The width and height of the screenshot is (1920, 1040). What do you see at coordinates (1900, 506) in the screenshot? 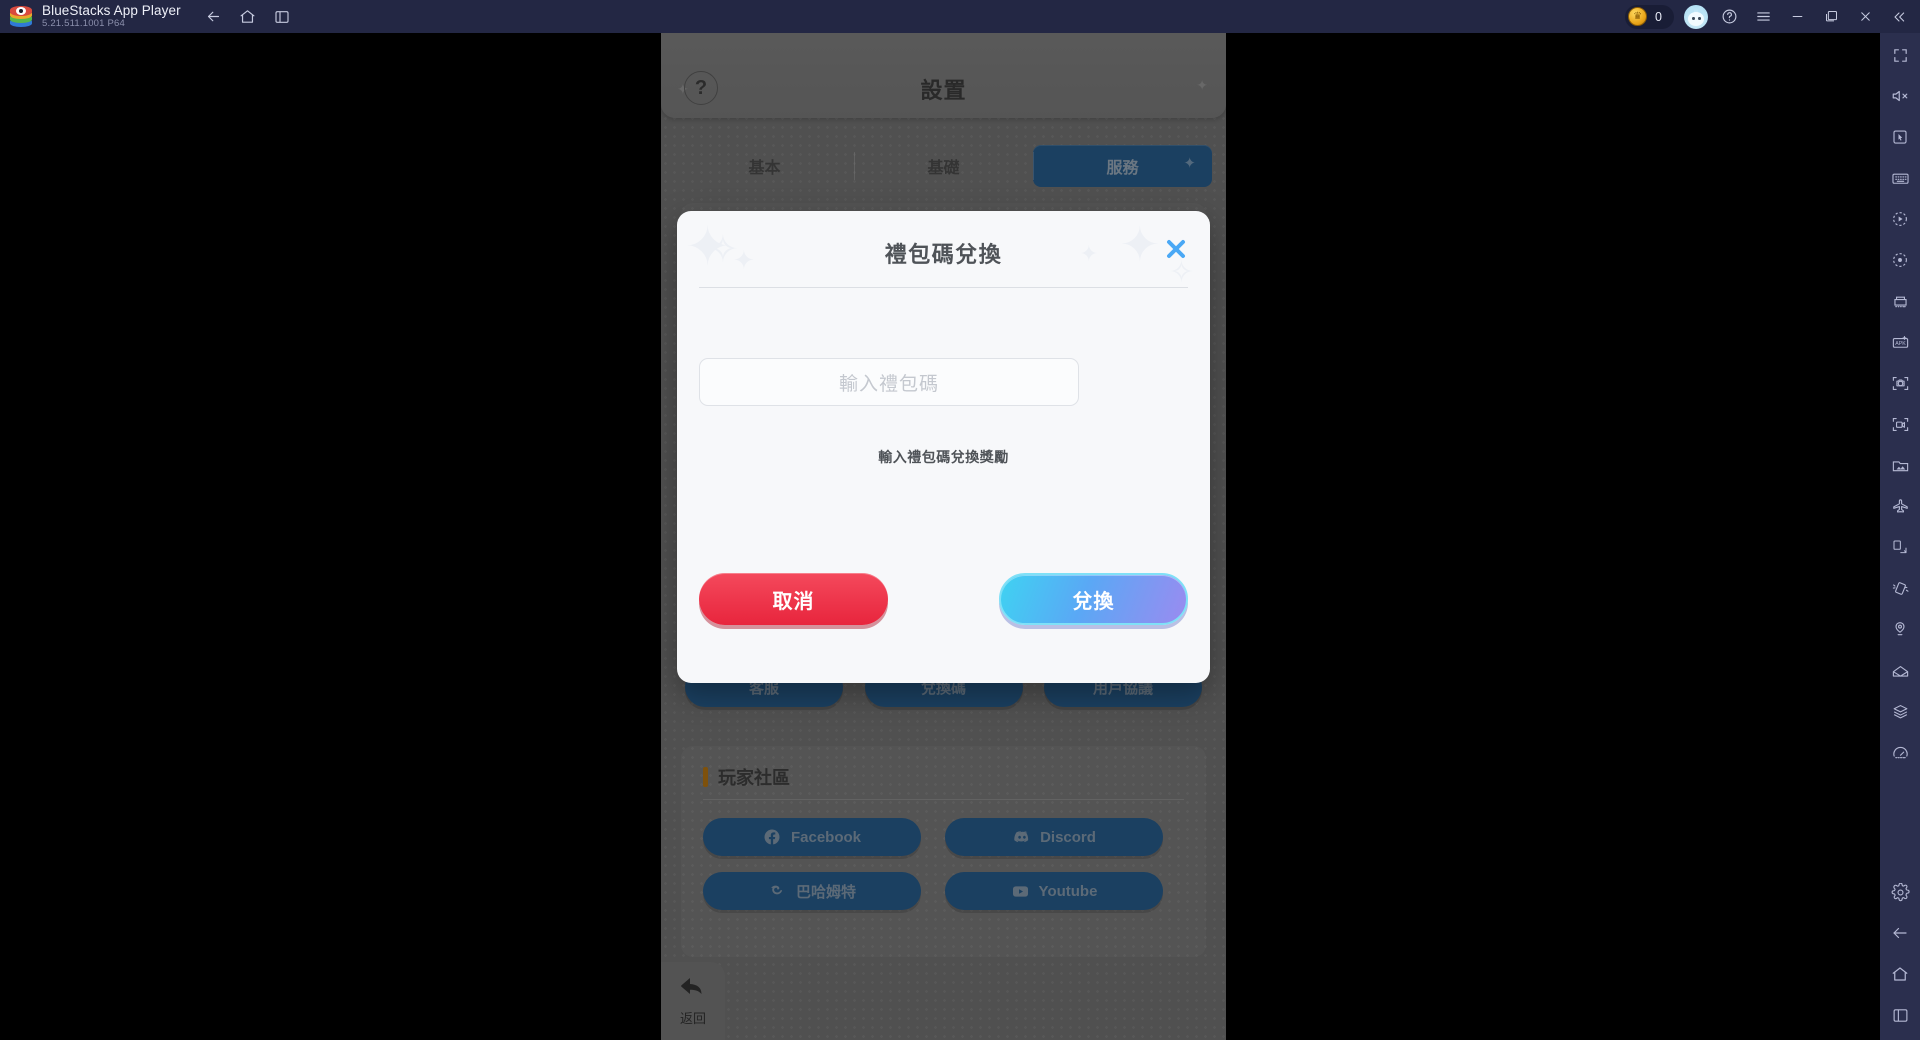
I see `eco-mode-icon` at bounding box center [1900, 506].